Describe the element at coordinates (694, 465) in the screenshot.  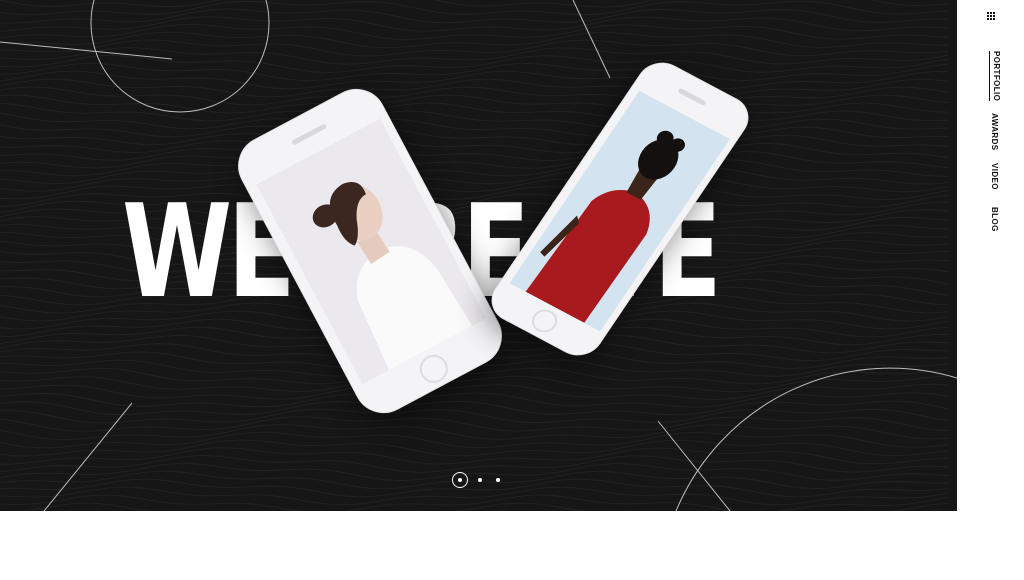
I see `decor-line-bottom-right` at that location.